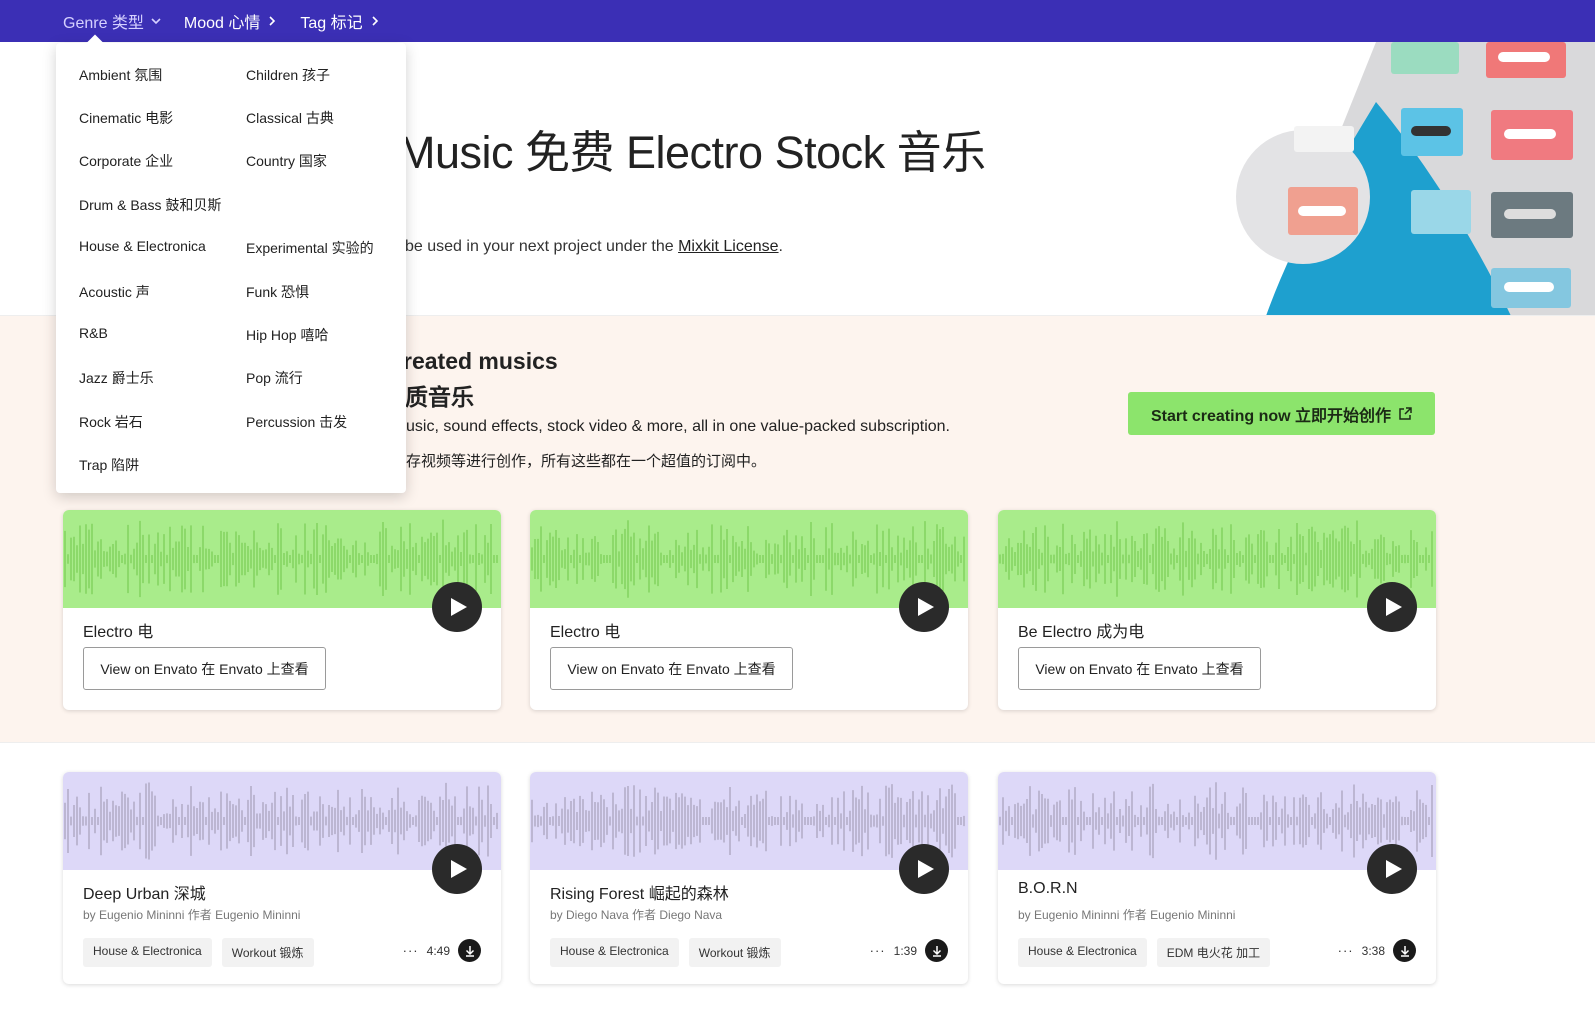  I want to click on promo-text-zh: 存视频等进行创作，所有这些都在一个超值的订阅中。, so click(586, 461).